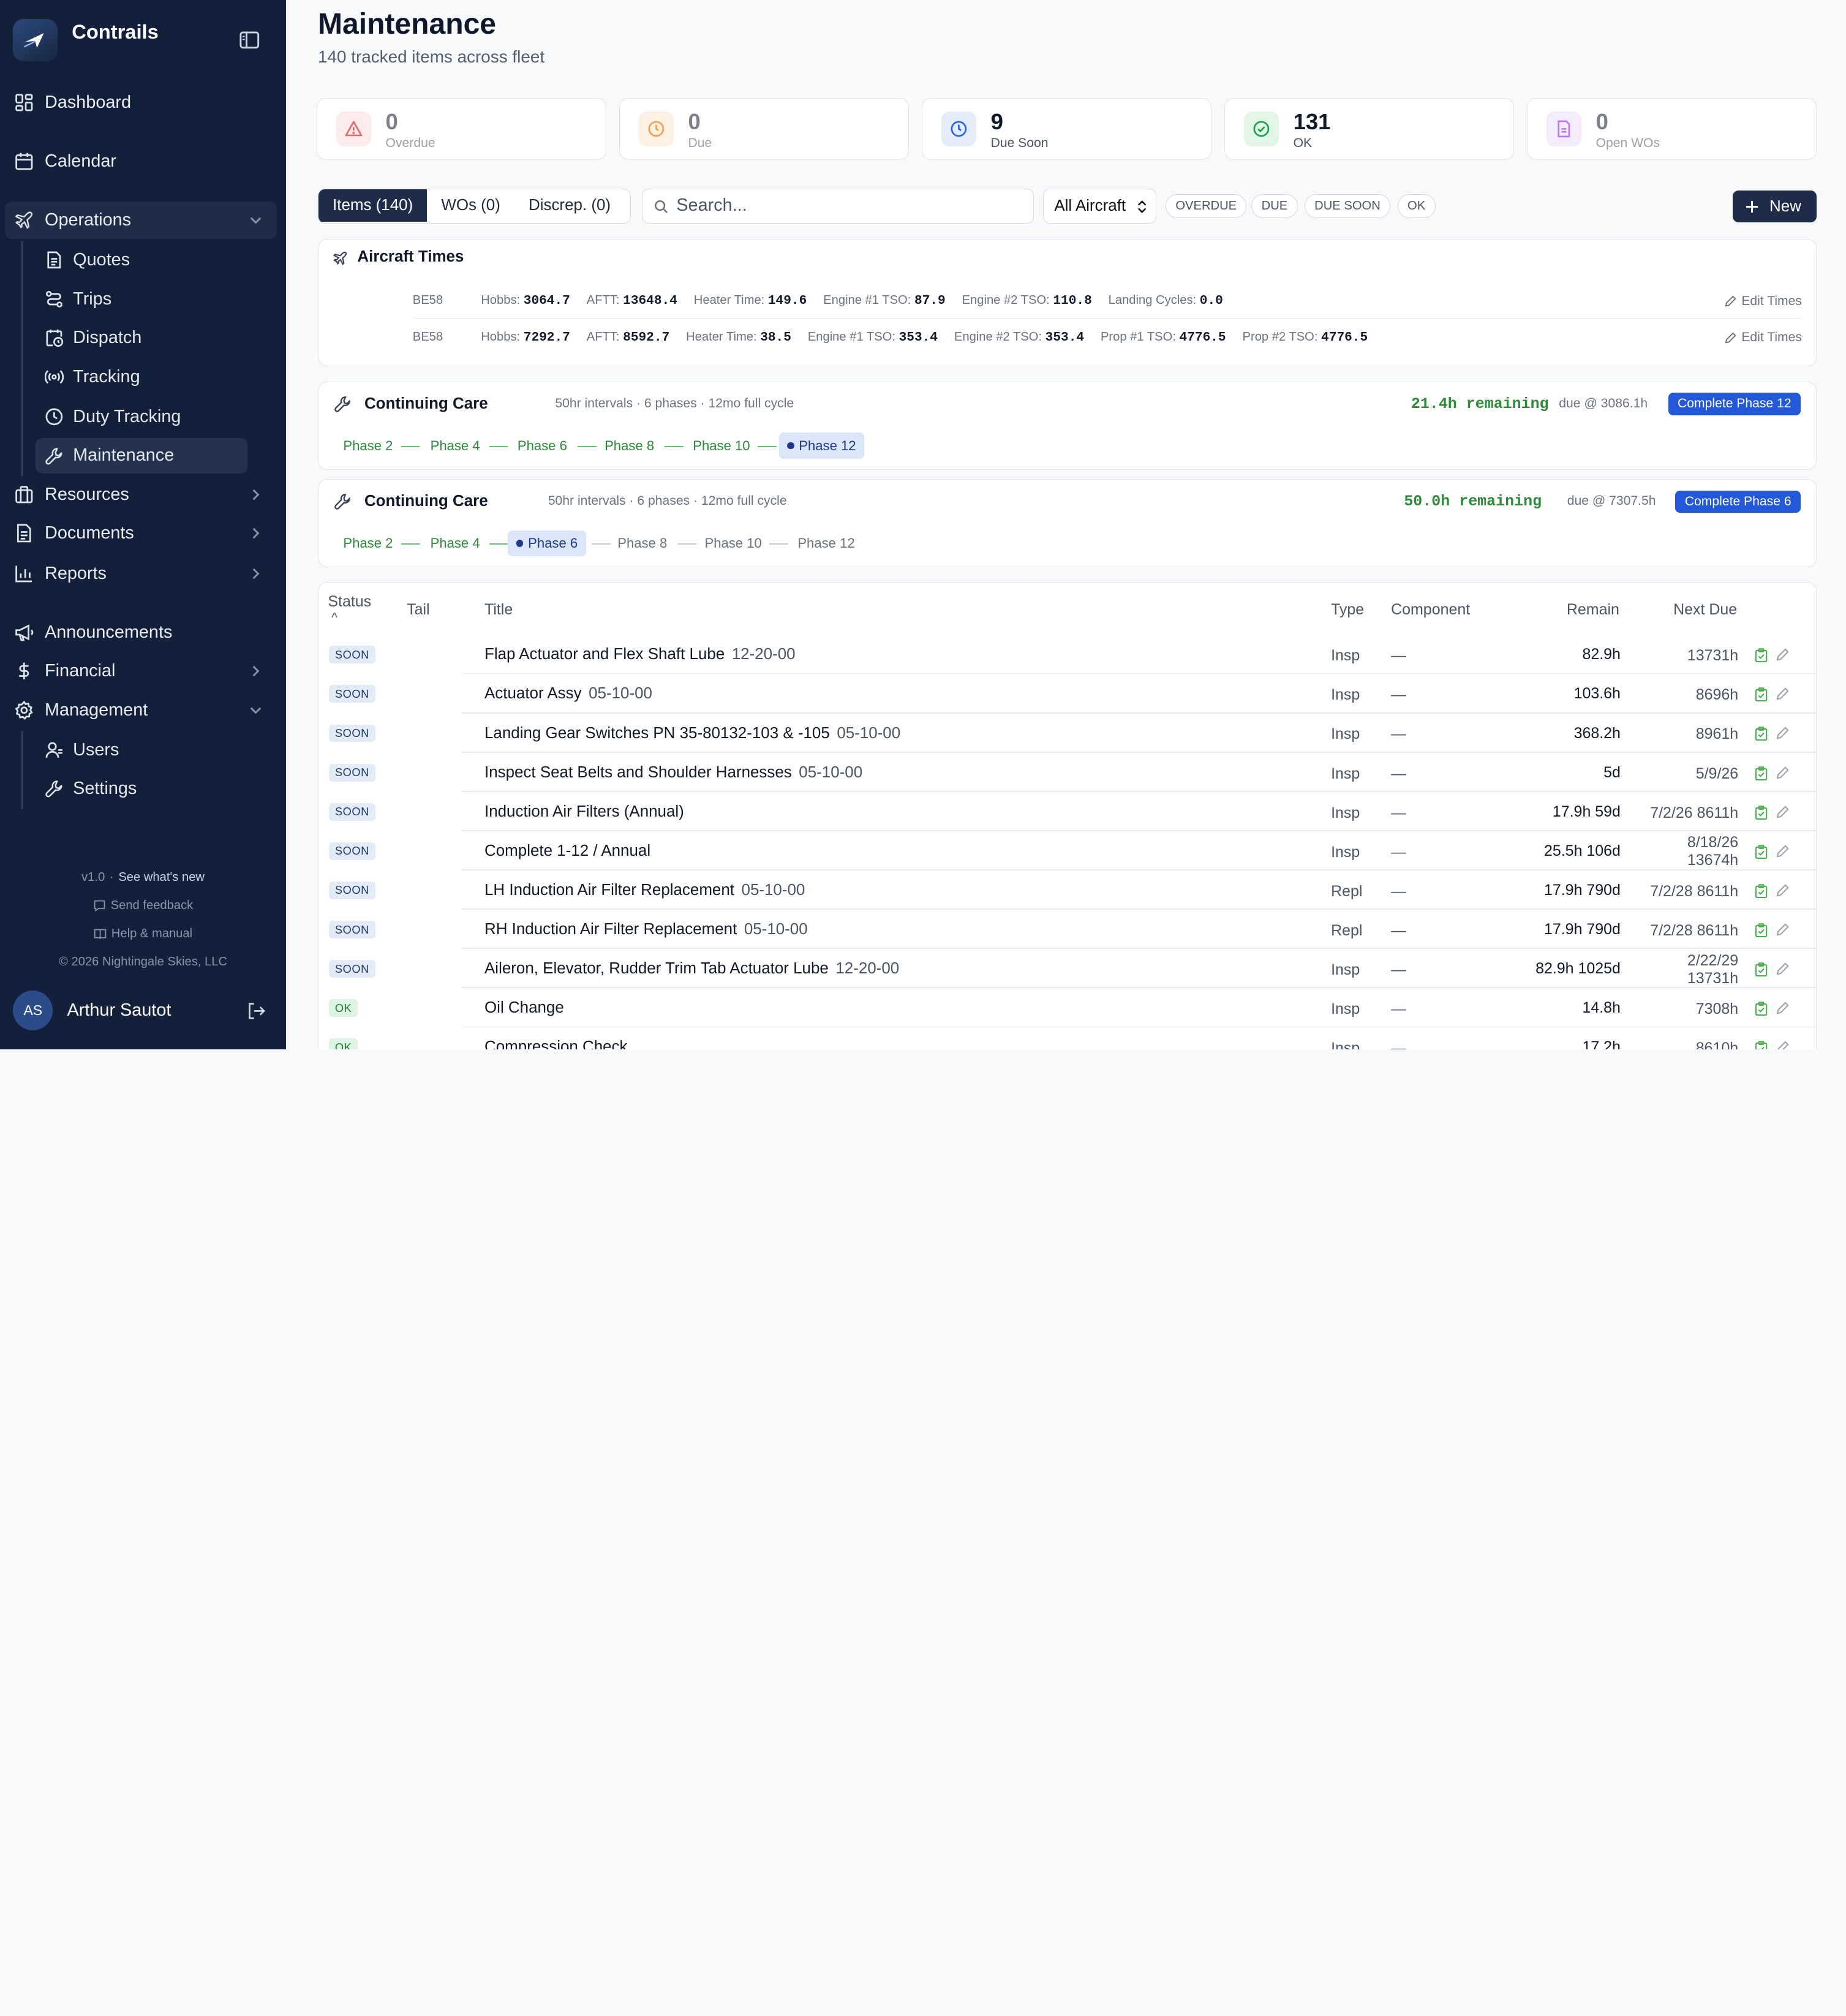 The image size is (1846, 2016). Describe the element at coordinates (141, 377) in the screenshot. I see `sidebar-item-tracking: Tracking` at that location.